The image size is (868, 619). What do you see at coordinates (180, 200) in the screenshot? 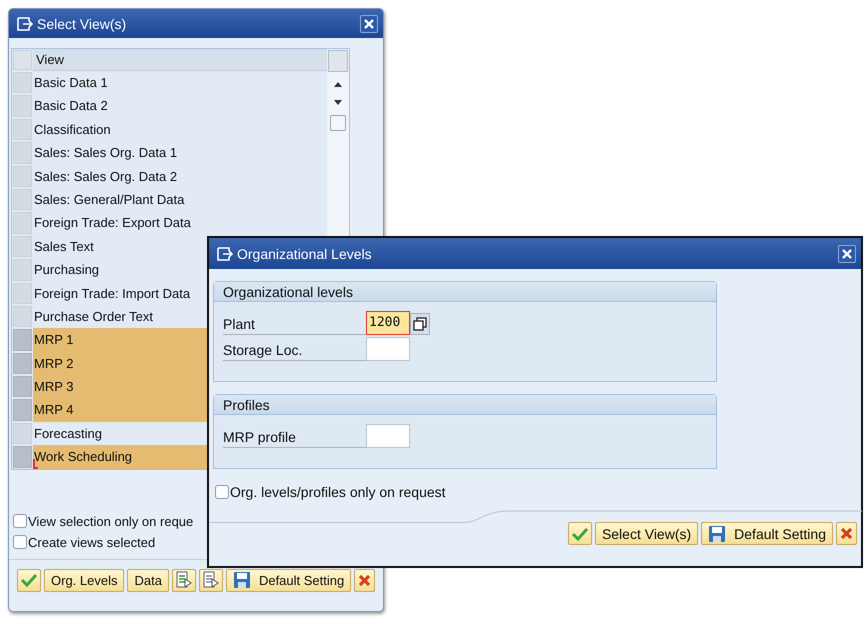
I see `table-row: Sales: General/Plant Data` at bounding box center [180, 200].